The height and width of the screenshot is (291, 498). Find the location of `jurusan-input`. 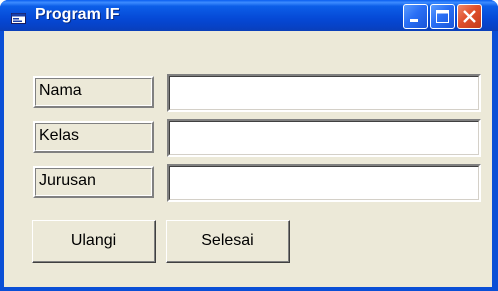

jurusan-input is located at coordinates (324, 183).